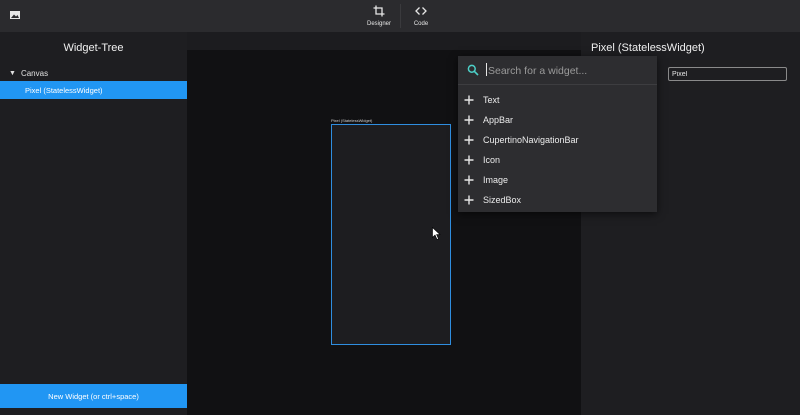 This screenshot has width=800, height=415. What do you see at coordinates (498, 120) in the screenshot?
I see `widget-option-label: AppBar` at bounding box center [498, 120].